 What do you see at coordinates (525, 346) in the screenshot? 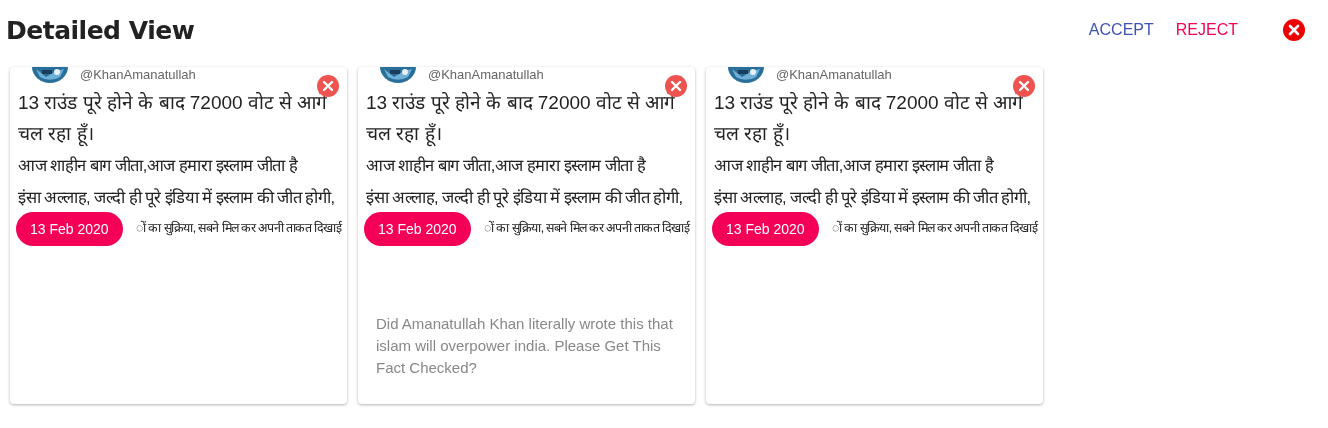
I see `card-description: Did Amanatullah Khan literally wrote this that islam will overpower india. Please Get This Fact Checked?` at bounding box center [525, 346].